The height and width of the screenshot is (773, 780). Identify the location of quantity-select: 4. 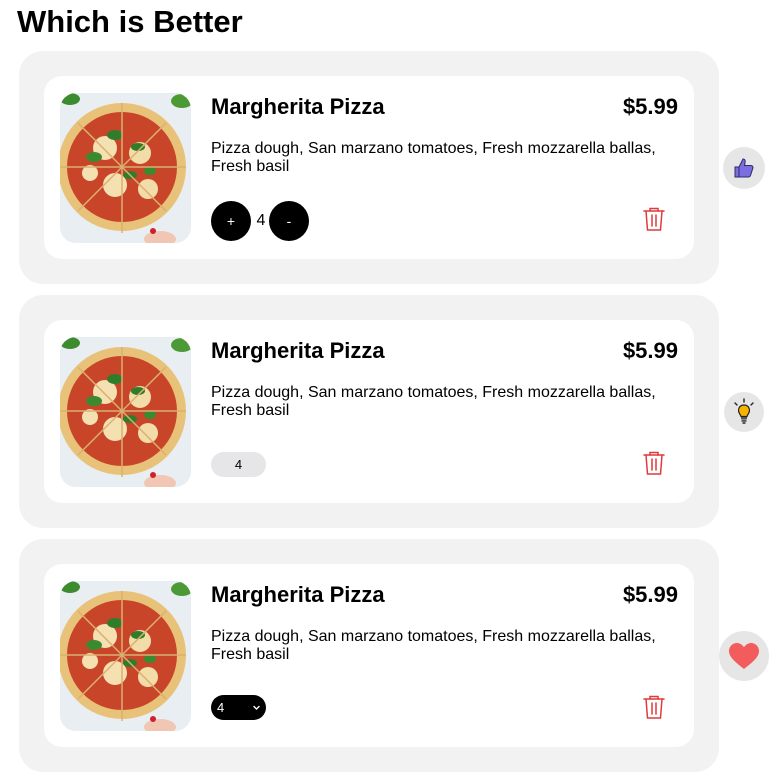
(238, 707).